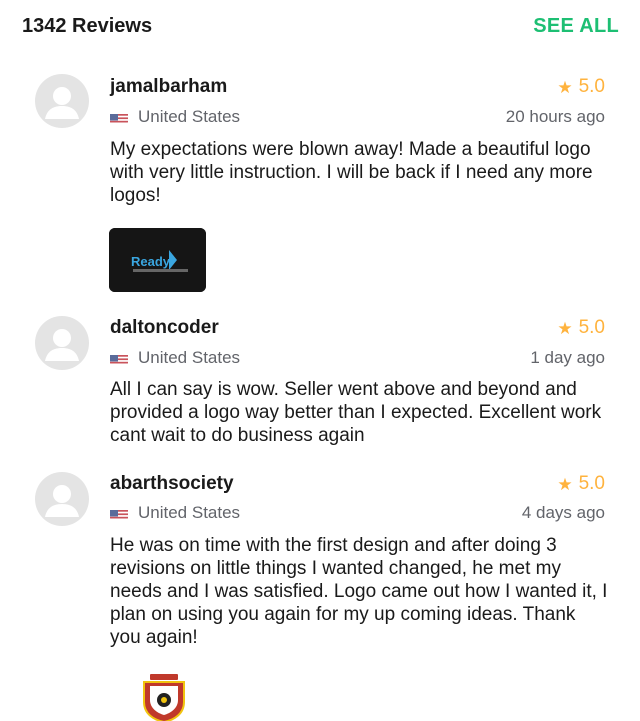  Describe the element at coordinates (320, 28) in the screenshot. I see `reviews-header: 1342 Reviews SEE ALL` at that location.